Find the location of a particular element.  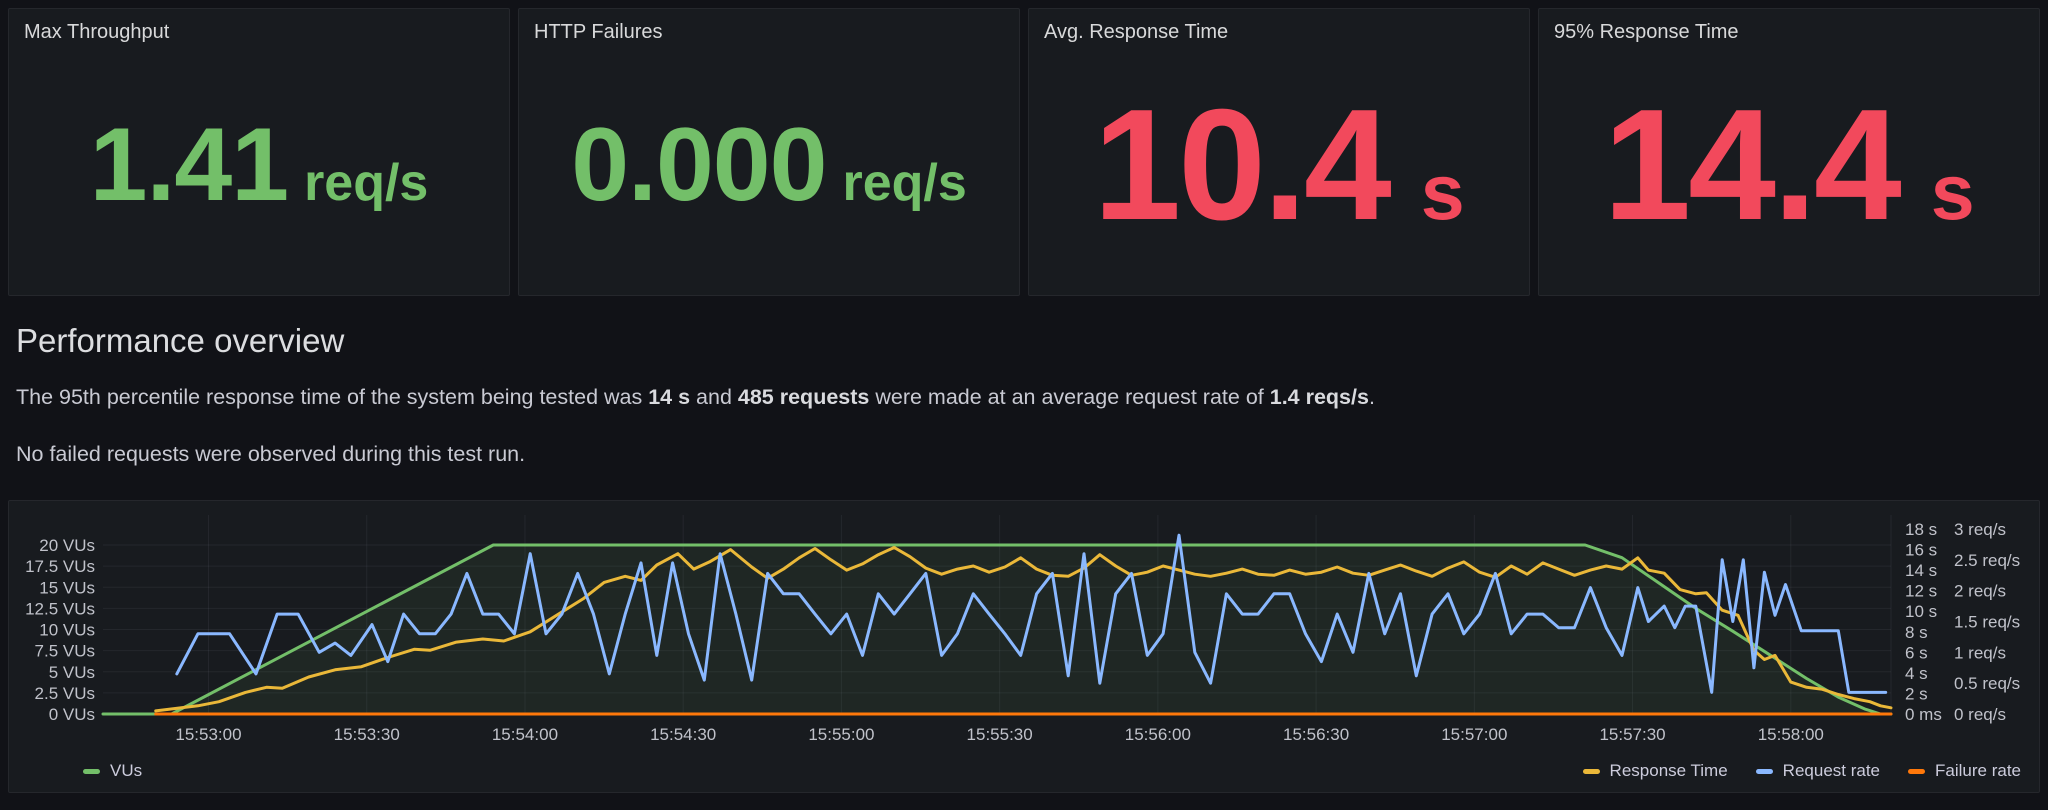

response-time-series-swatch-icon is located at coordinates (1591, 771).